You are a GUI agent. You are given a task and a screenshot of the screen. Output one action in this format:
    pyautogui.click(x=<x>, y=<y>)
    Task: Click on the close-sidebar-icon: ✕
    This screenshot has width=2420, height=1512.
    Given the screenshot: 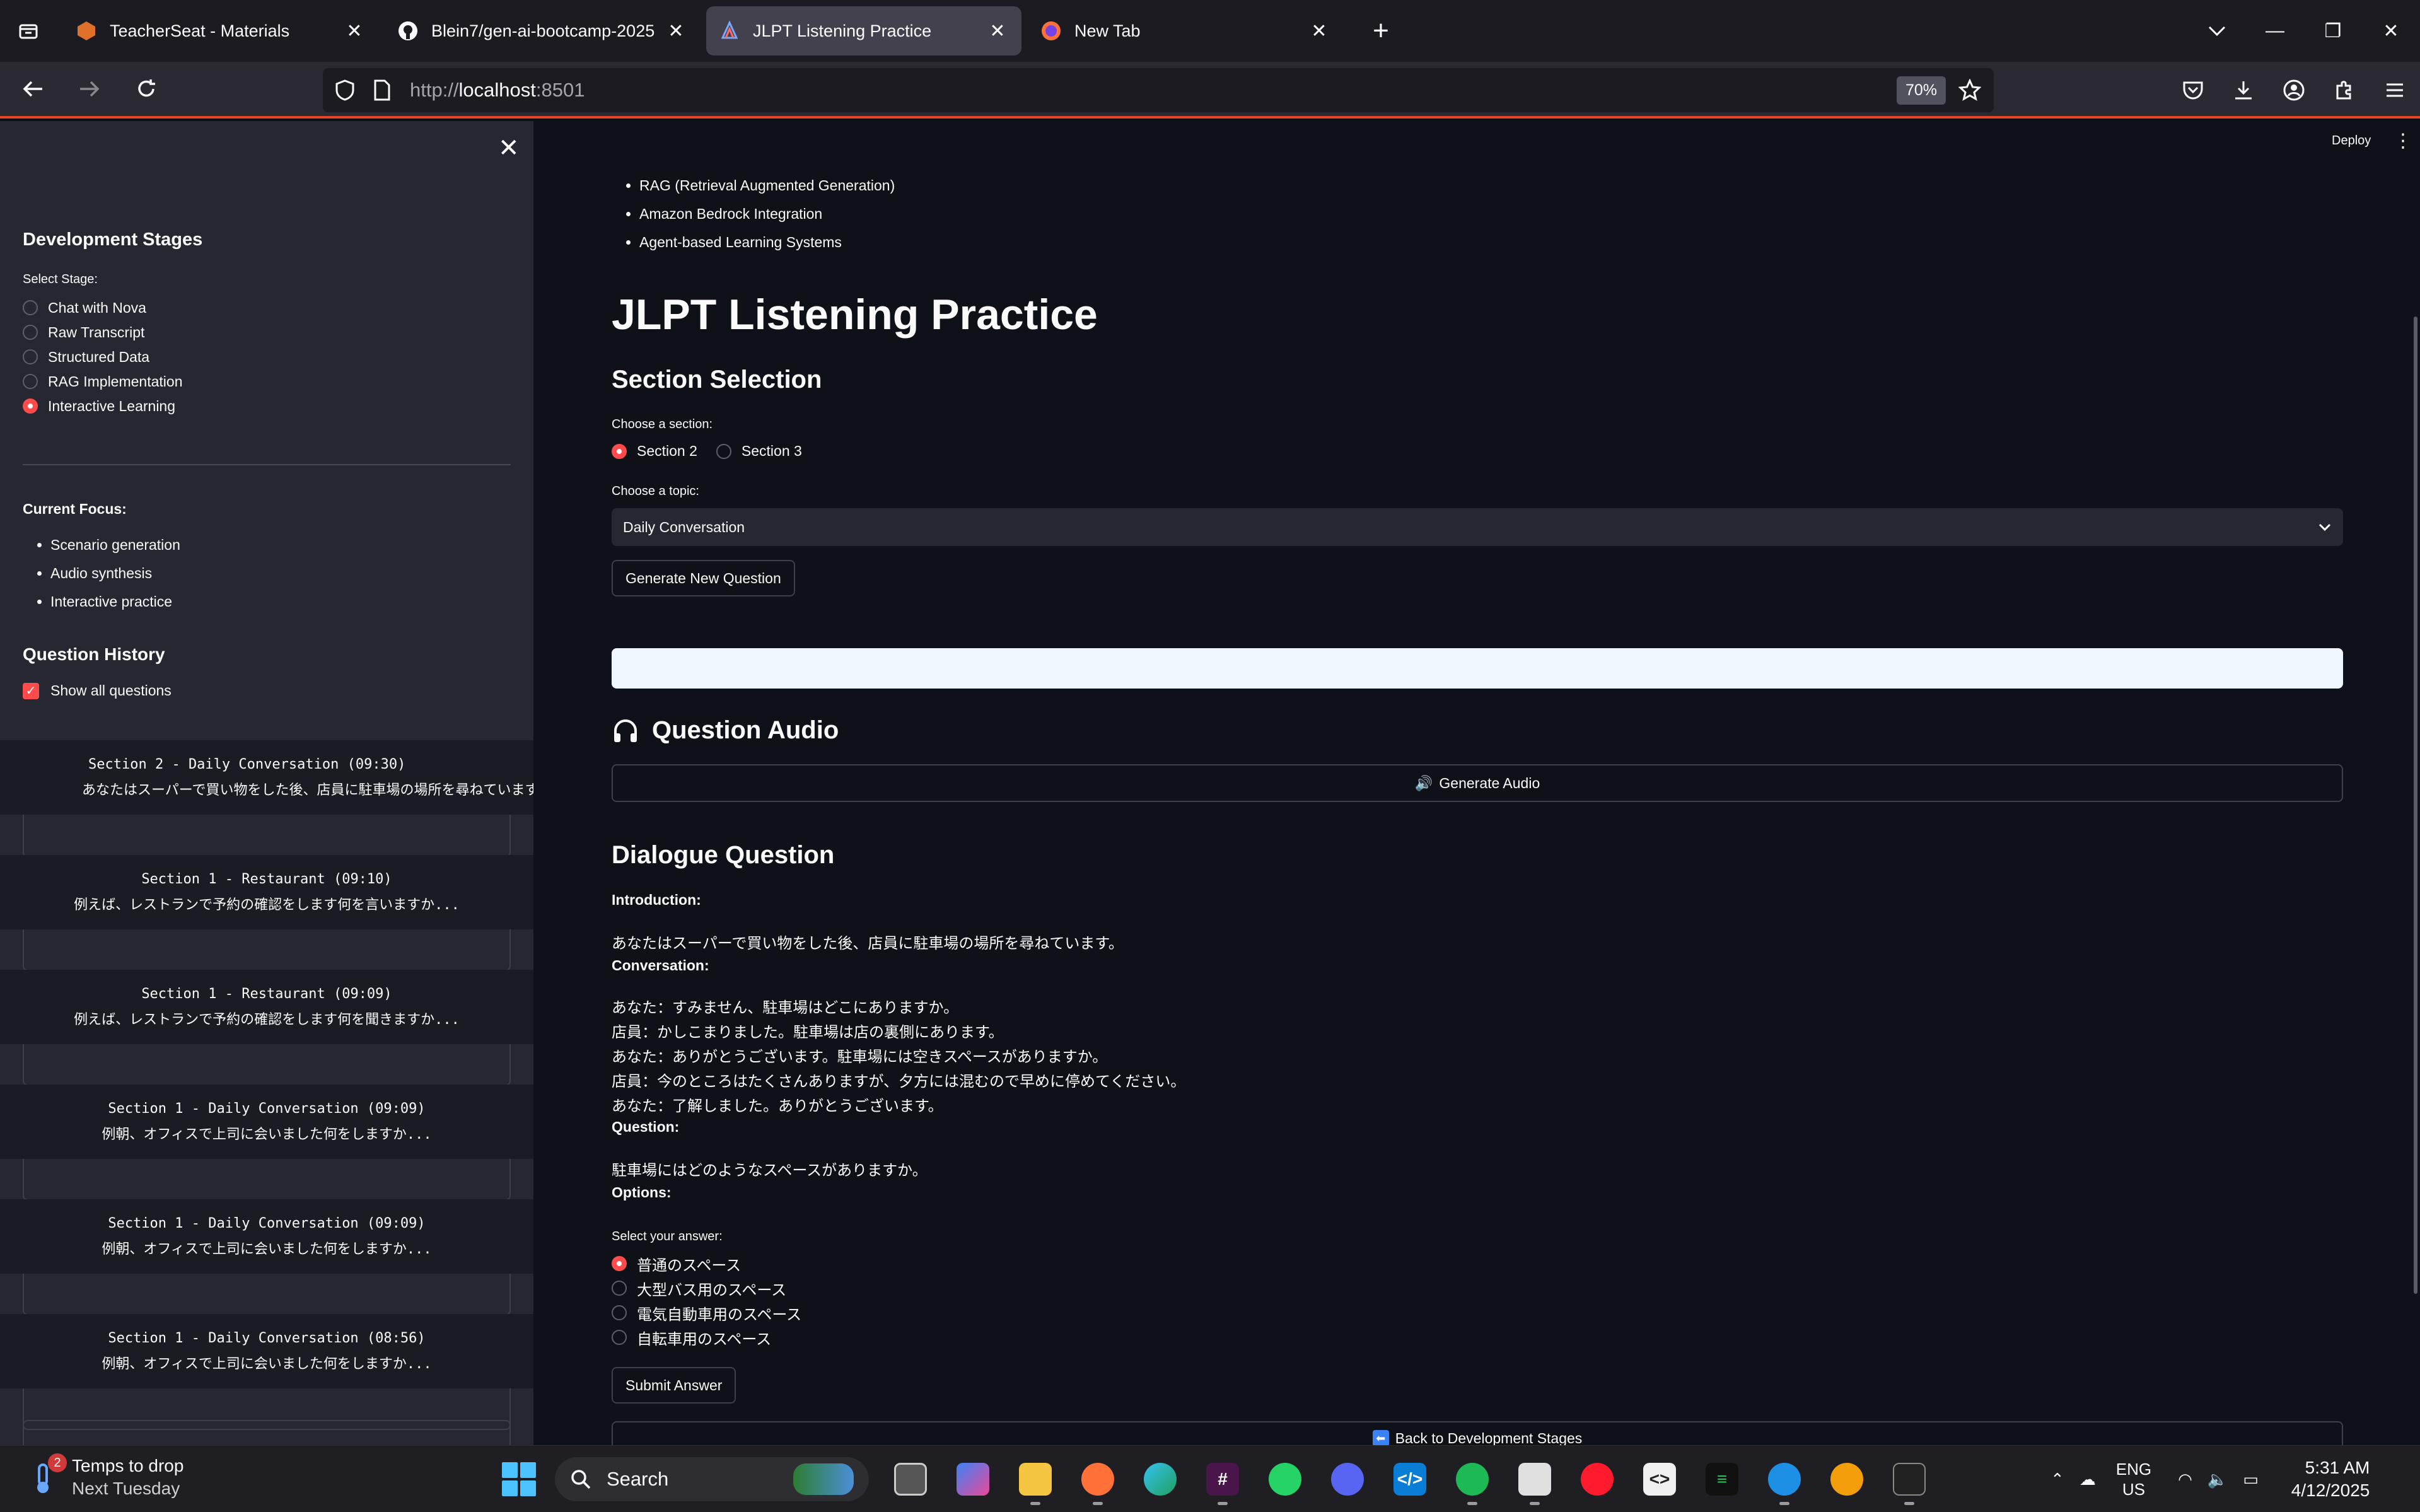 What is the action you would take?
    pyautogui.click(x=509, y=148)
    